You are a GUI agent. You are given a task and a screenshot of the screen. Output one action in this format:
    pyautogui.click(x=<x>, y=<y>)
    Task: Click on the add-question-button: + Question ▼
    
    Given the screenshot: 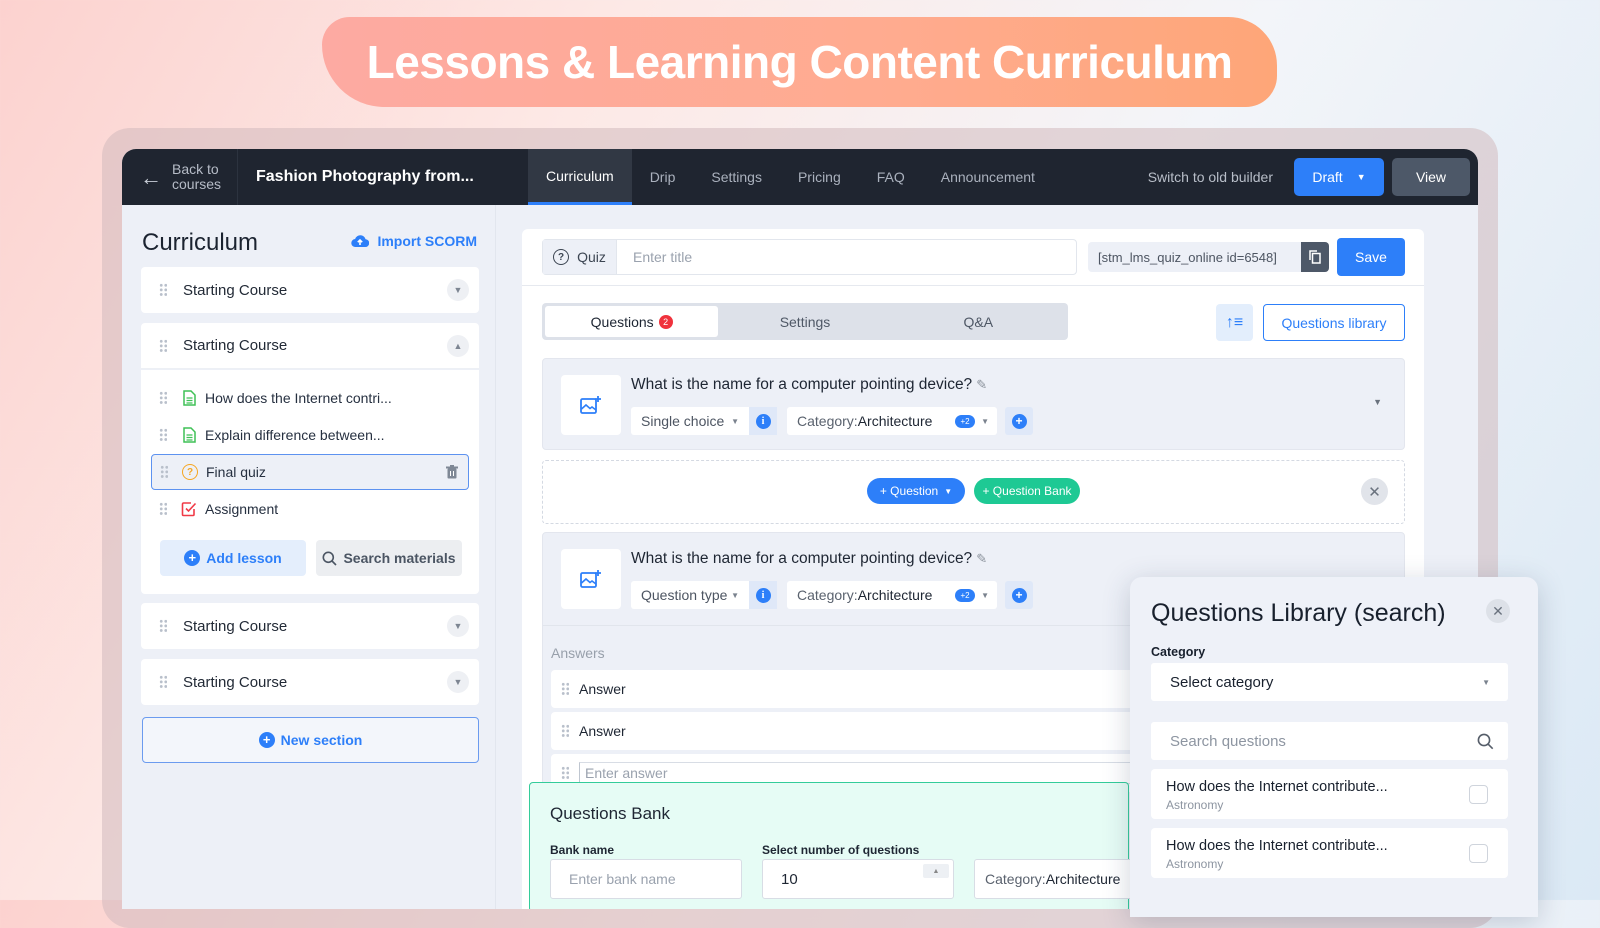 What is the action you would take?
    pyautogui.click(x=916, y=491)
    